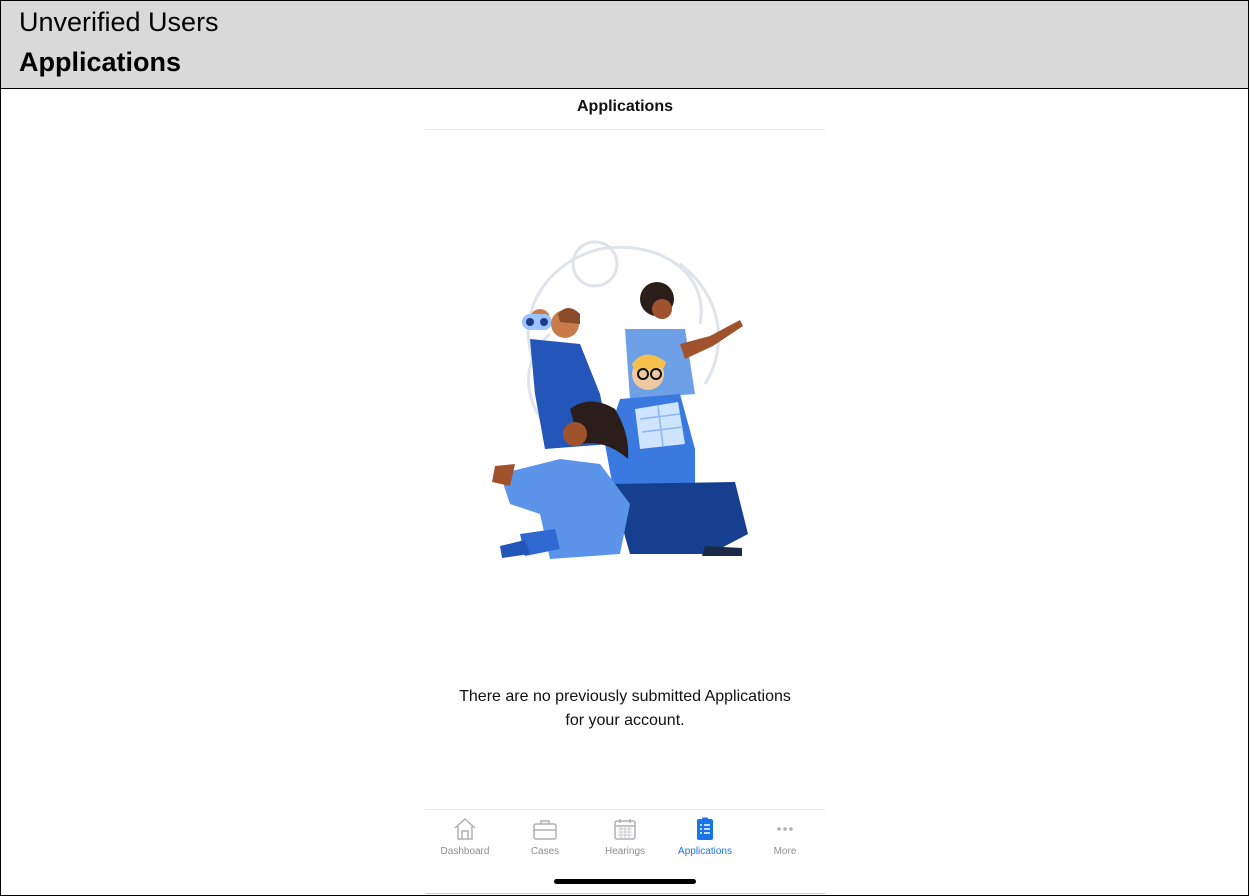 The image size is (1249, 896). I want to click on tab-more: More, so click(785, 841).